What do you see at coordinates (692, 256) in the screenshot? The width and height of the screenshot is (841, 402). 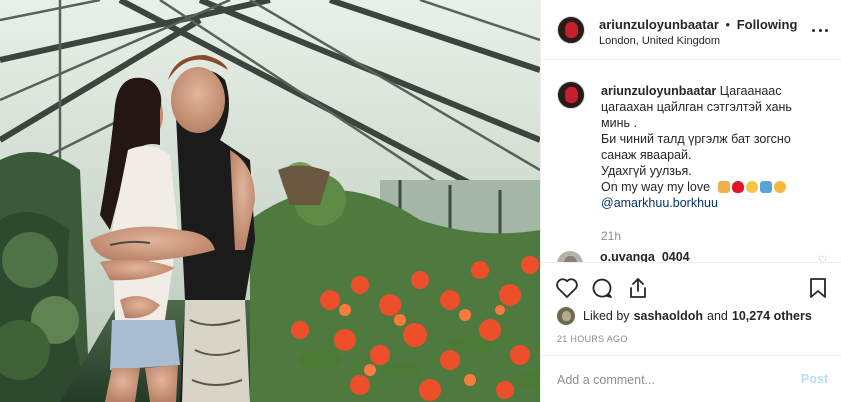 I see `comment-preview: o.uvanga_0404 ♡` at bounding box center [692, 256].